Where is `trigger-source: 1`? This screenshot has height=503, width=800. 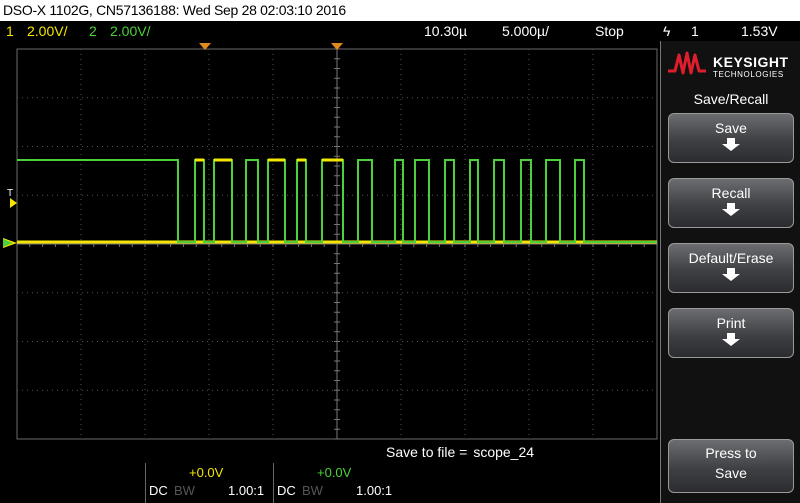 trigger-source: 1 is located at coordinates (695, 31).